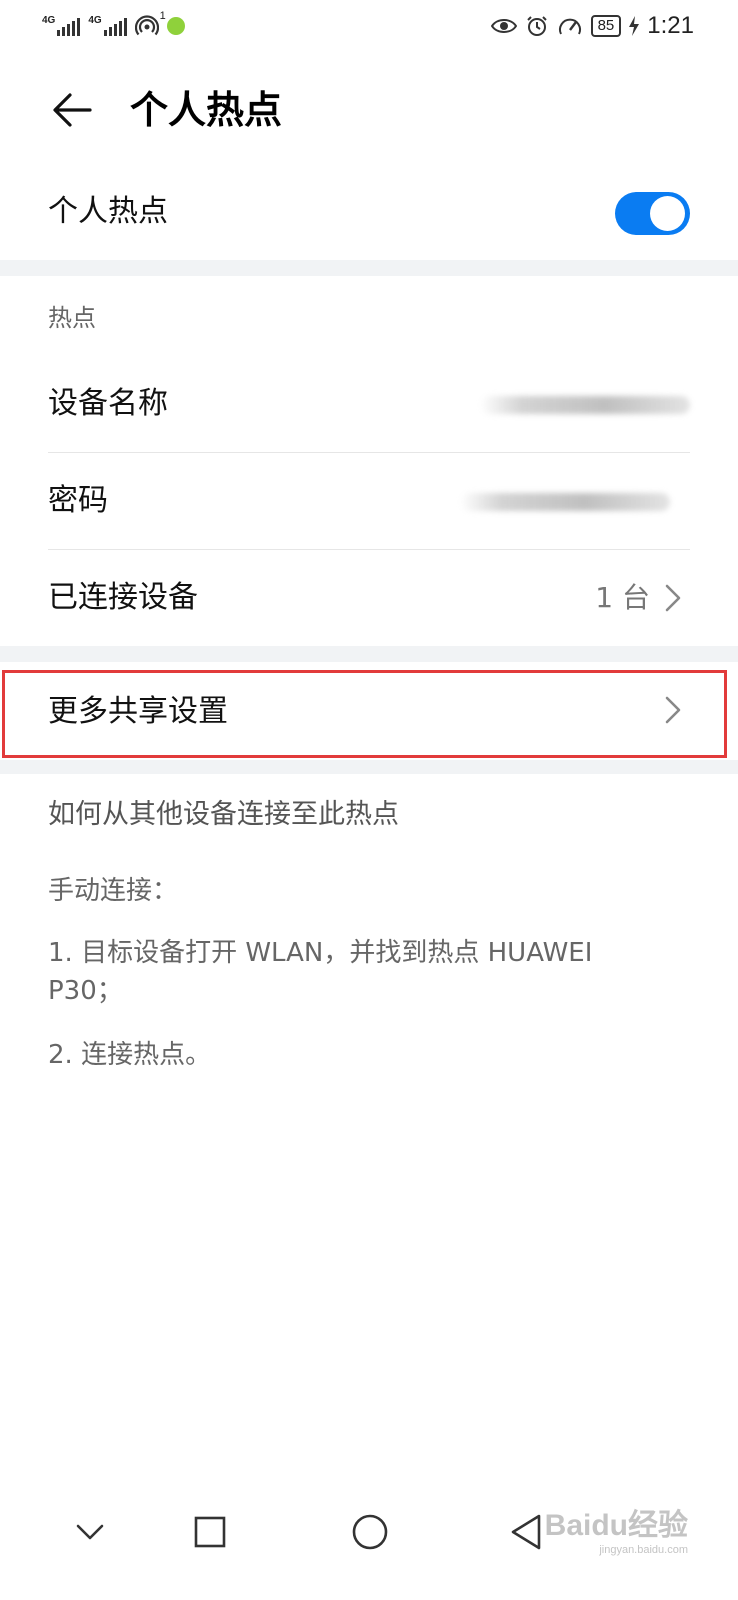 The width and height of the screenshot is (738, 1600). What do you see at coordinates (585, 405) in the screenshot?
I see `device-name-value-blurred` at bounding box center [585, 405].